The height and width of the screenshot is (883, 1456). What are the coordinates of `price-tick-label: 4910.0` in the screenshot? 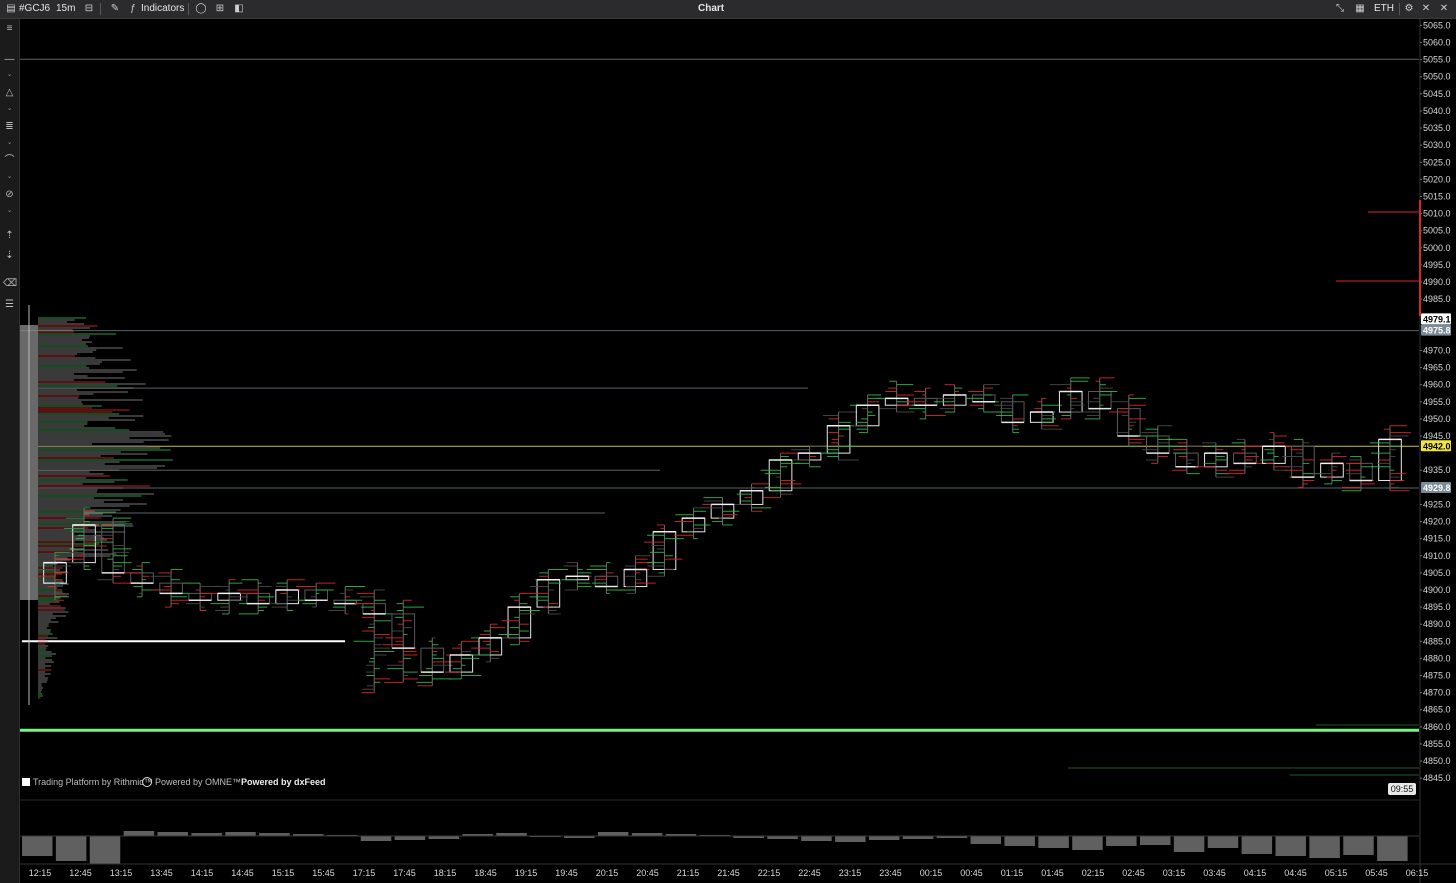 It's located at (1437, 556).